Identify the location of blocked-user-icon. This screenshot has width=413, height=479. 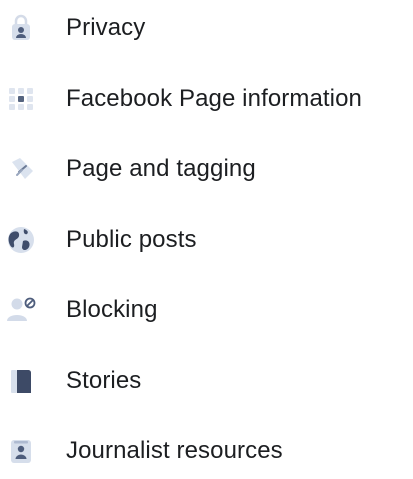
(21, 310).